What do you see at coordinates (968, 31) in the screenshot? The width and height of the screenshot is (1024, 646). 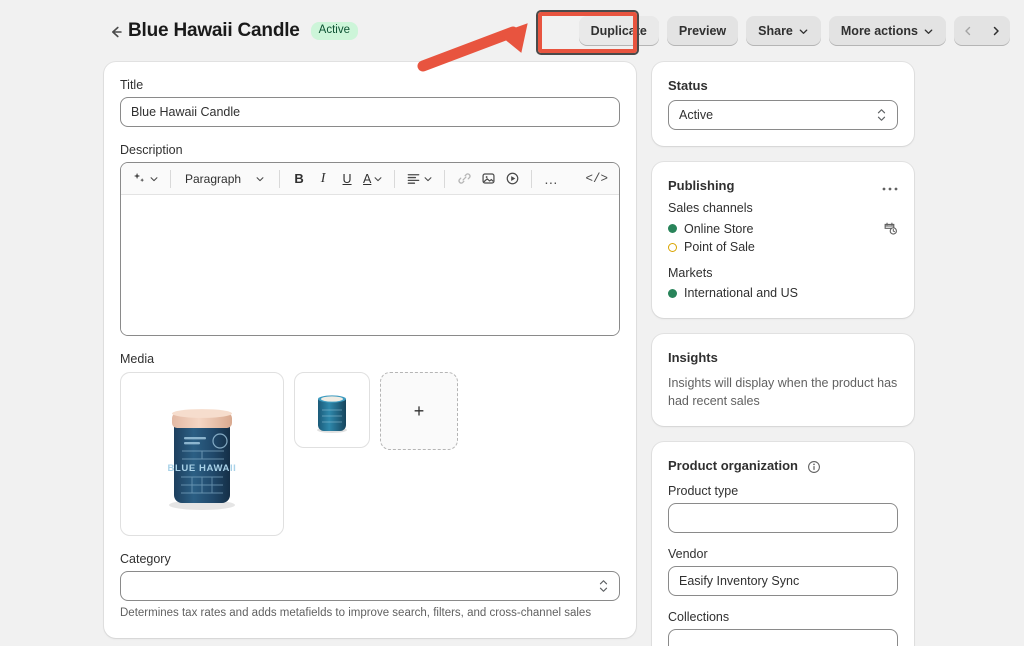 I see `previous-product-button` at bounding box center [968, 31].